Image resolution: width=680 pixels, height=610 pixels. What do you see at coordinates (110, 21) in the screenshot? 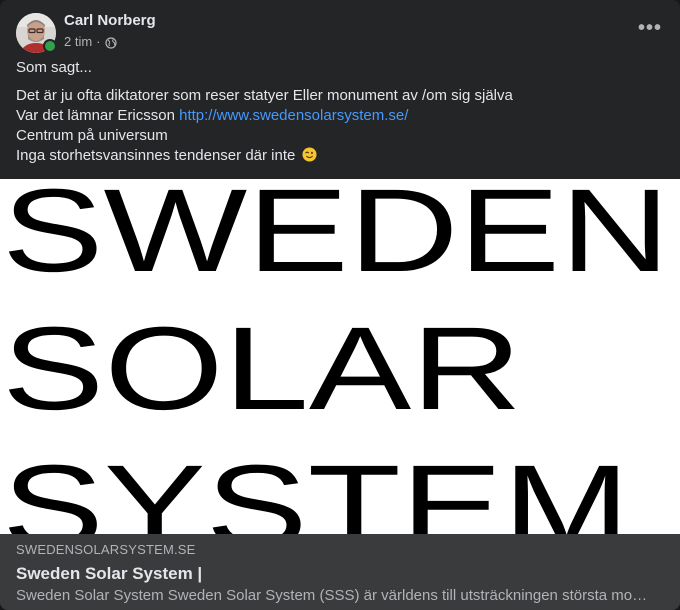
I see `author-name: Carl Norberg` at bounding box center [110, 21].